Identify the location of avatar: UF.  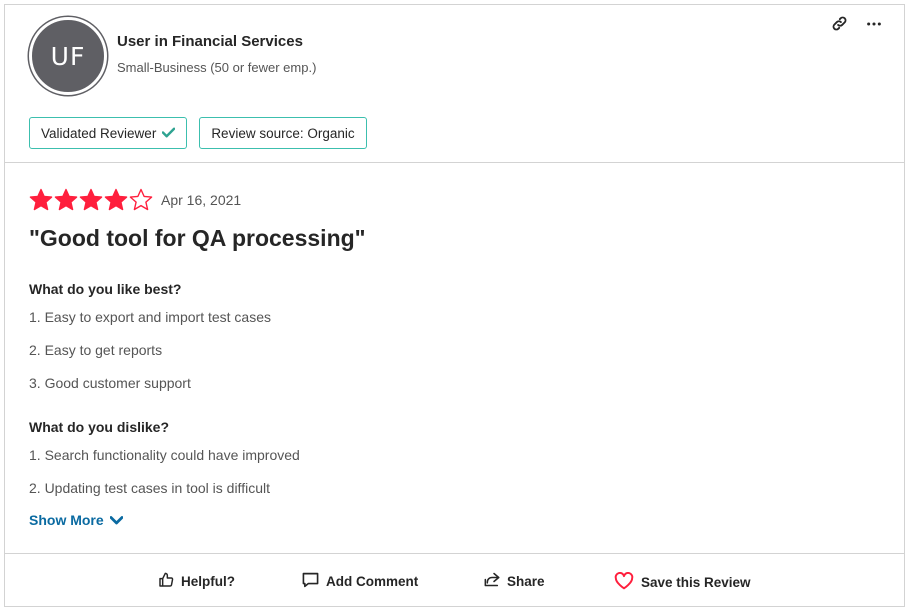
(68, 56).